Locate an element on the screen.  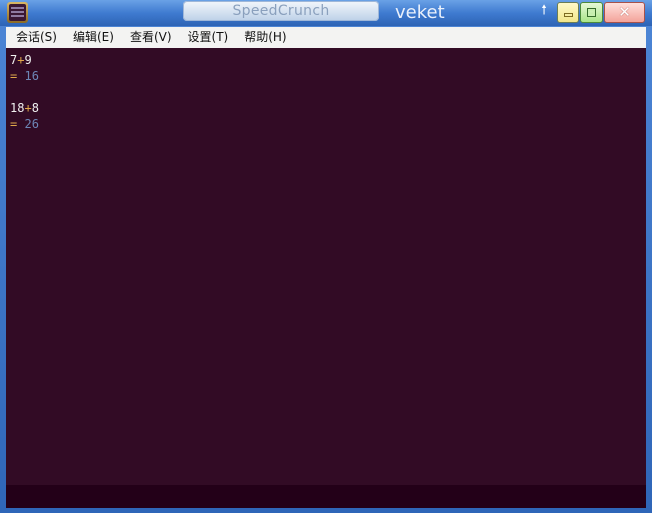
close-button: ✕ is located at coordinates (624, 12).